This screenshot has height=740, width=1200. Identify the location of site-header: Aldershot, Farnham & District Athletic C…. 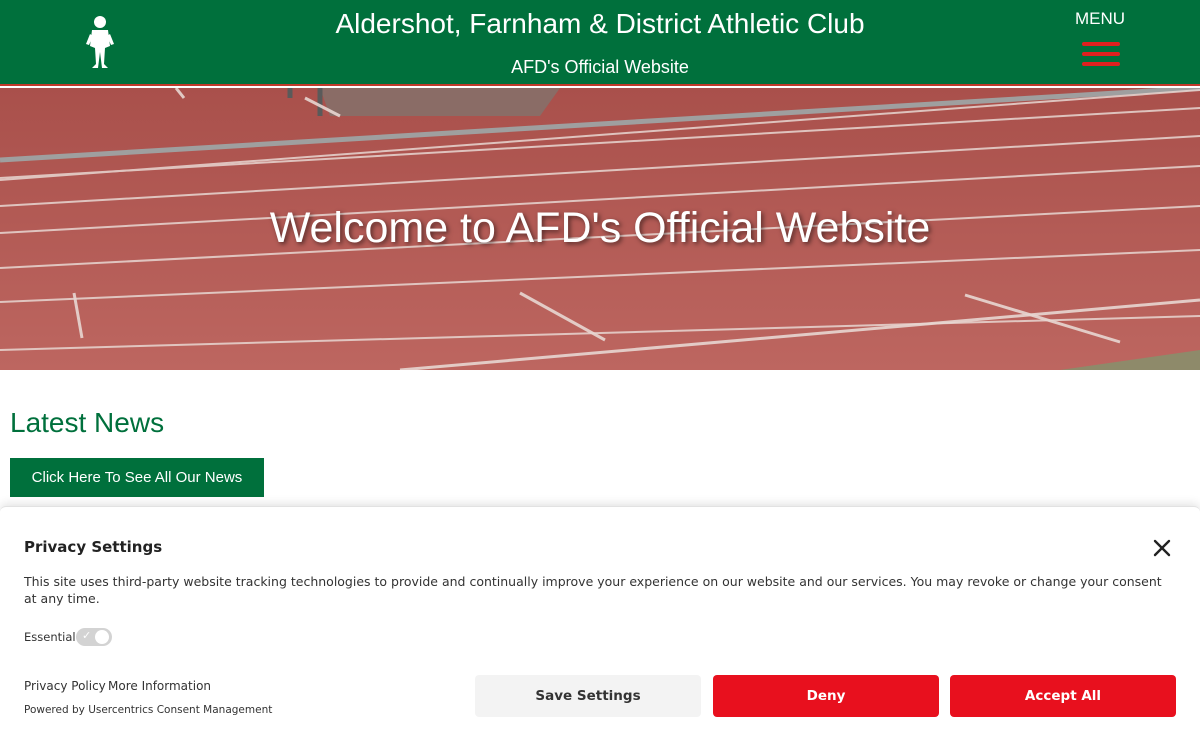
(600, 43).